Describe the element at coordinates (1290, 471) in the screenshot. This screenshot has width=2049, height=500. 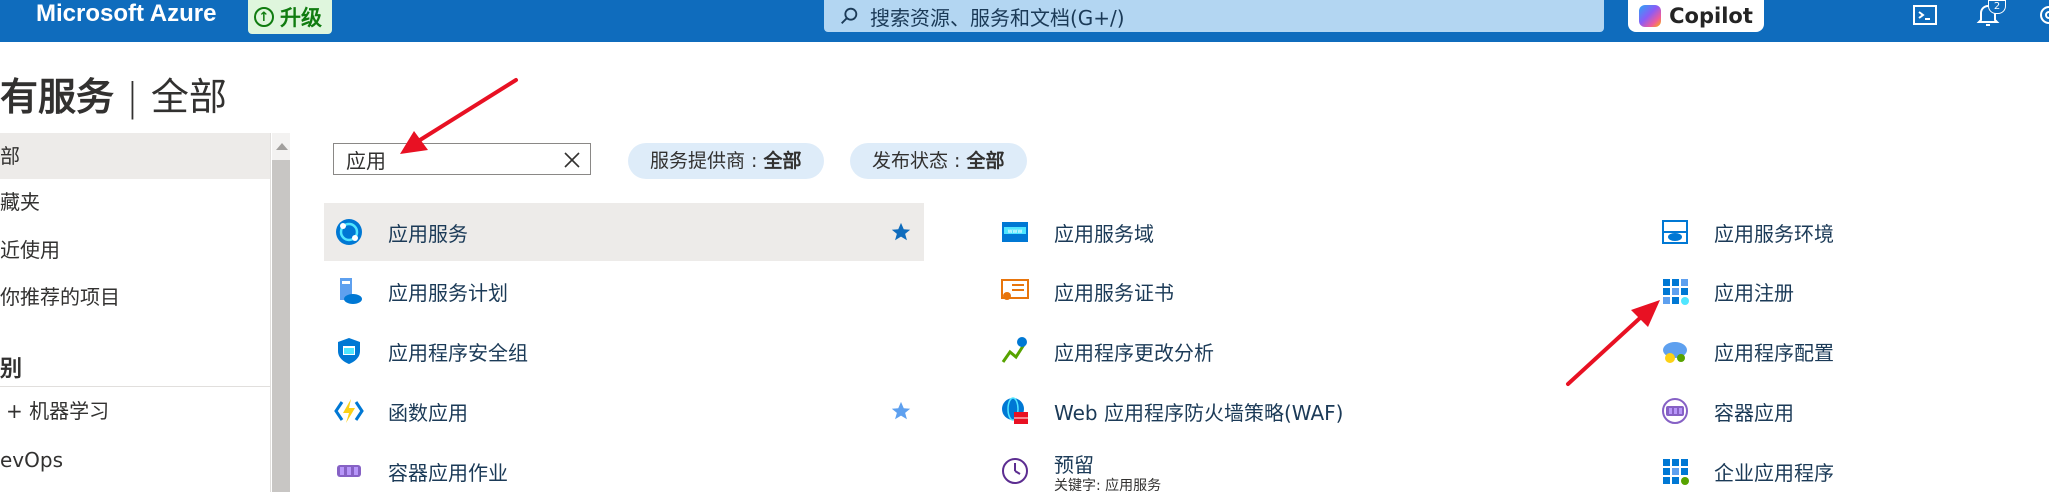
I see `service-reservation: 预留 关键字: 应用服务` at that location.